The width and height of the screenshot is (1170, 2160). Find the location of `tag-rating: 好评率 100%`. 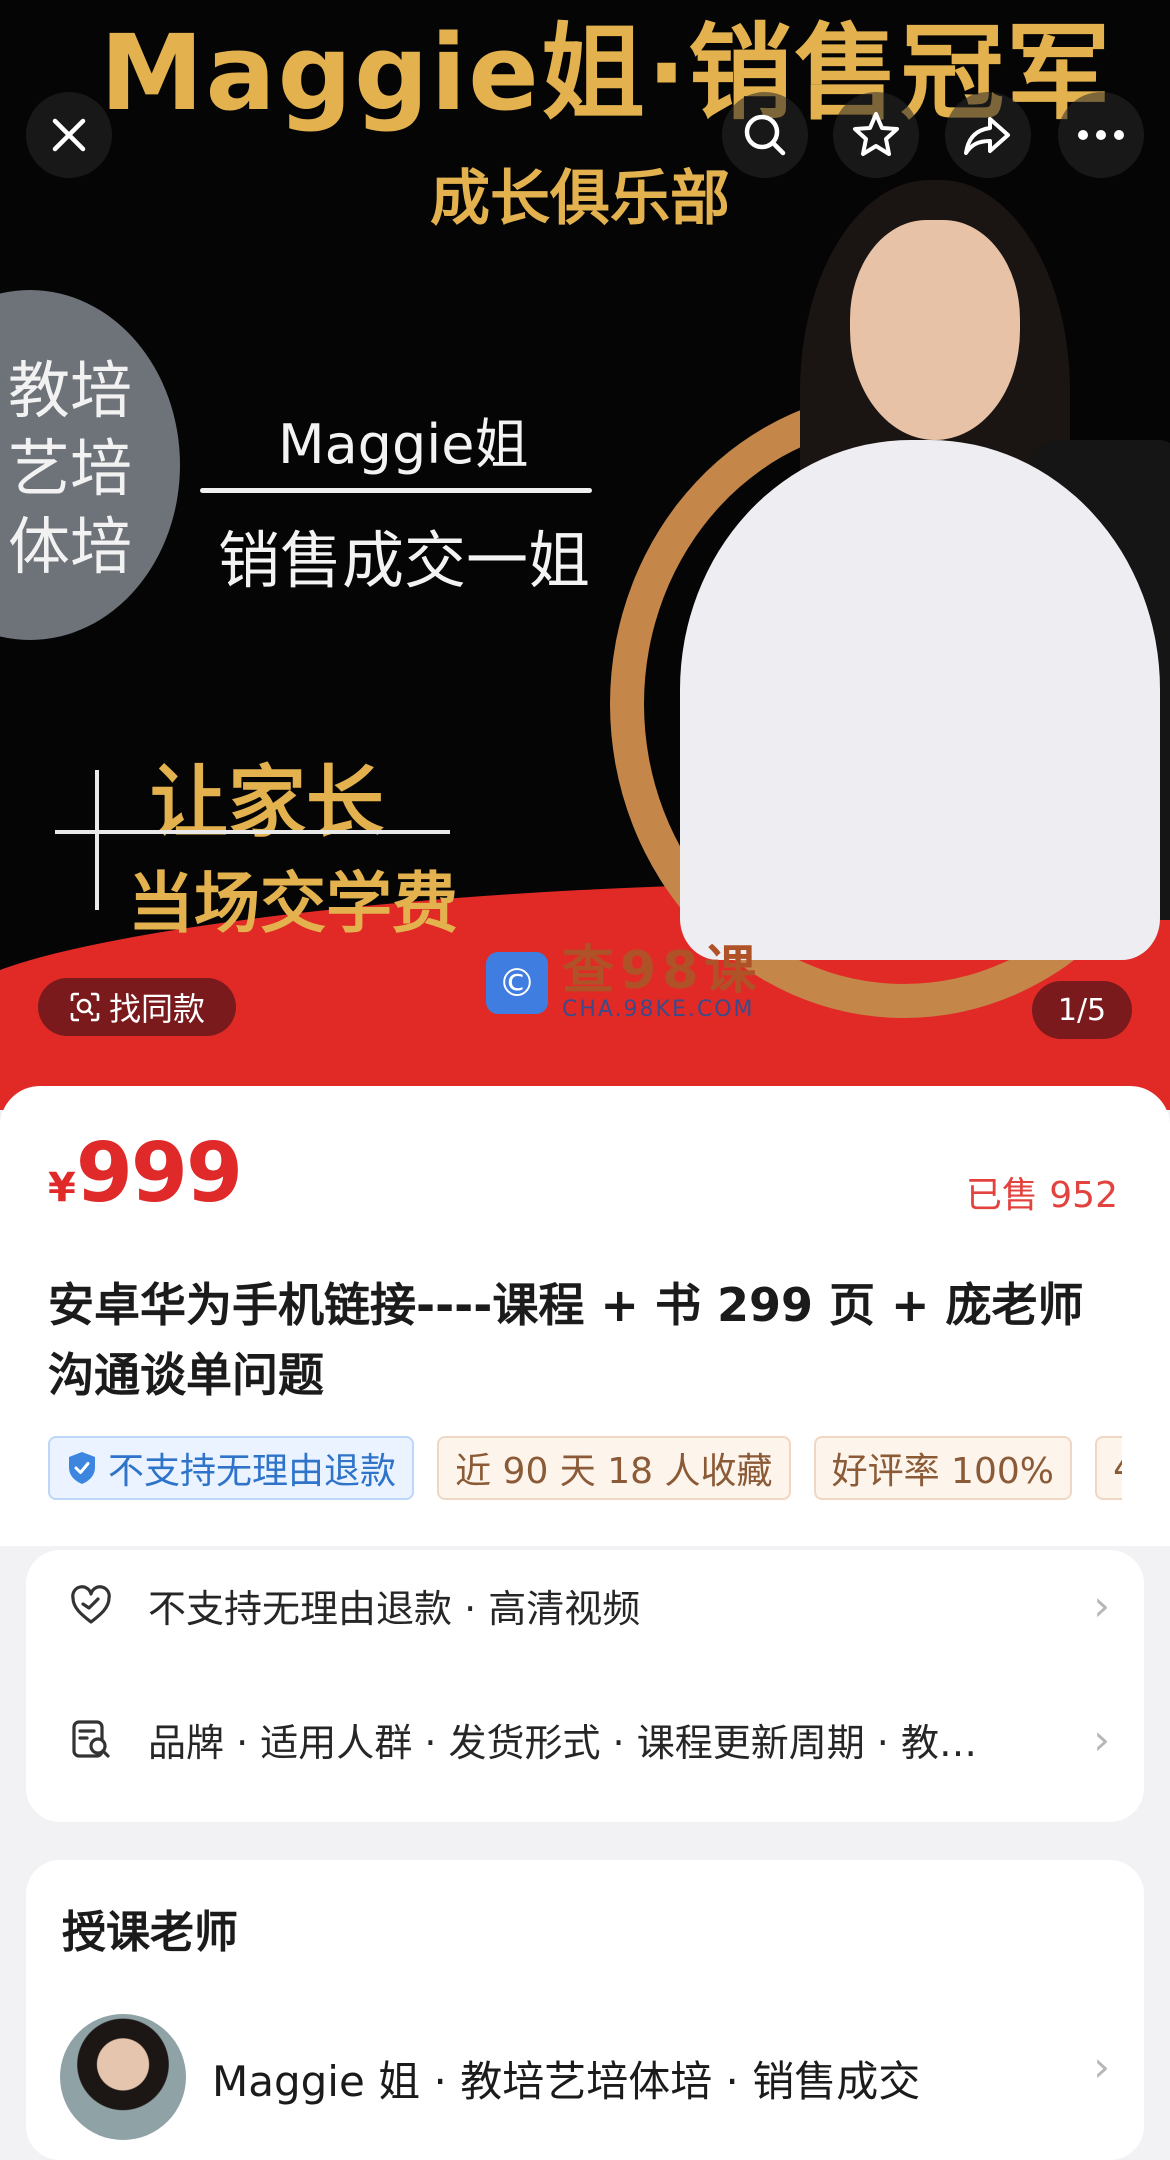

tag-rating: 好评率 100% is located at coordinates (942, 1468).